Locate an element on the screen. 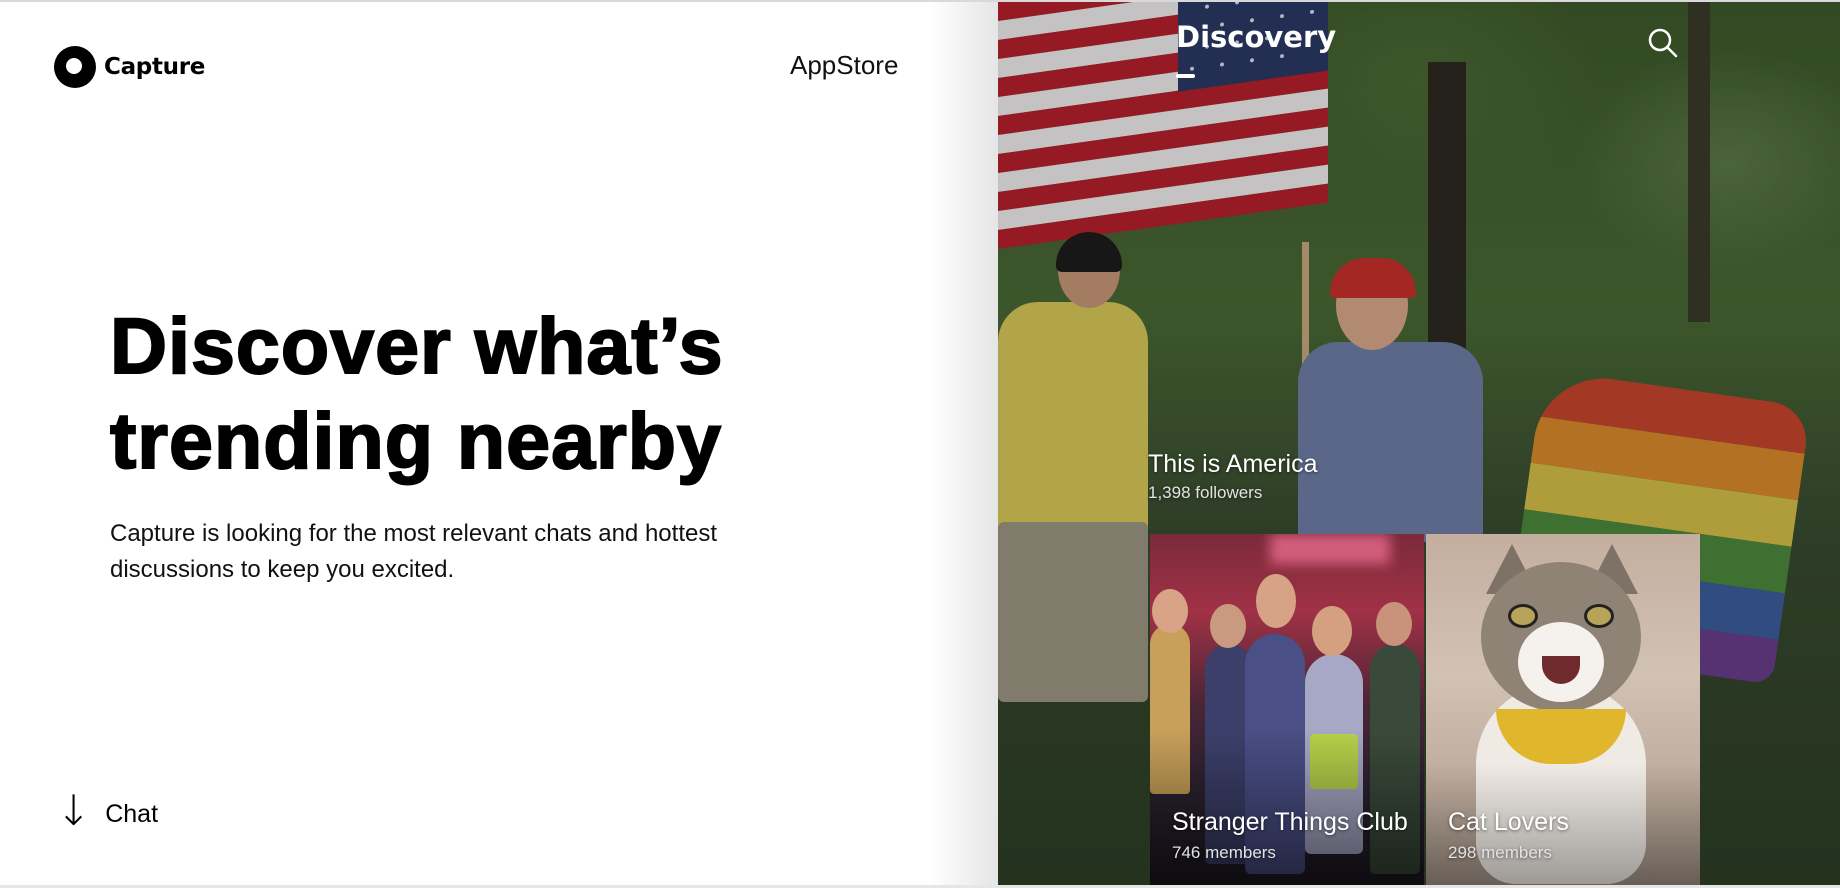 Image resolution: width=1840 pixels, height=888 pixels. search-icon is located at coordinates (1663, 43).